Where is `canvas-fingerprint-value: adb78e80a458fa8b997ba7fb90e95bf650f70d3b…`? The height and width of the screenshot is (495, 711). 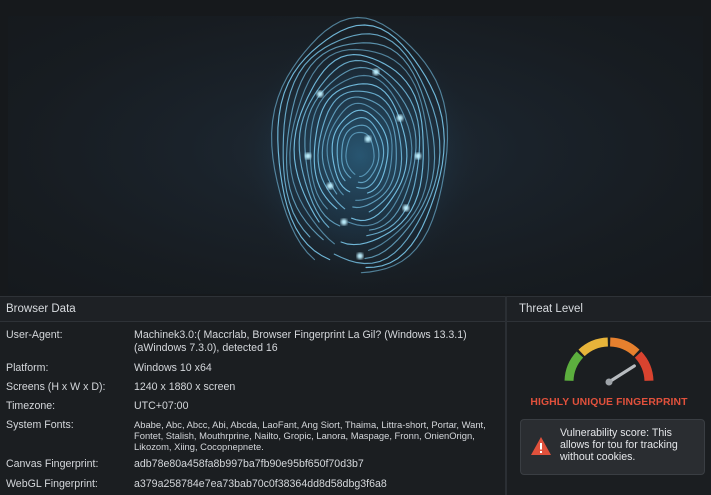 canvas-fingerprint-value: adb78e80a458fa8b997ba7fb90e95bf650f70d3b… is located at coordinates (249, 464).